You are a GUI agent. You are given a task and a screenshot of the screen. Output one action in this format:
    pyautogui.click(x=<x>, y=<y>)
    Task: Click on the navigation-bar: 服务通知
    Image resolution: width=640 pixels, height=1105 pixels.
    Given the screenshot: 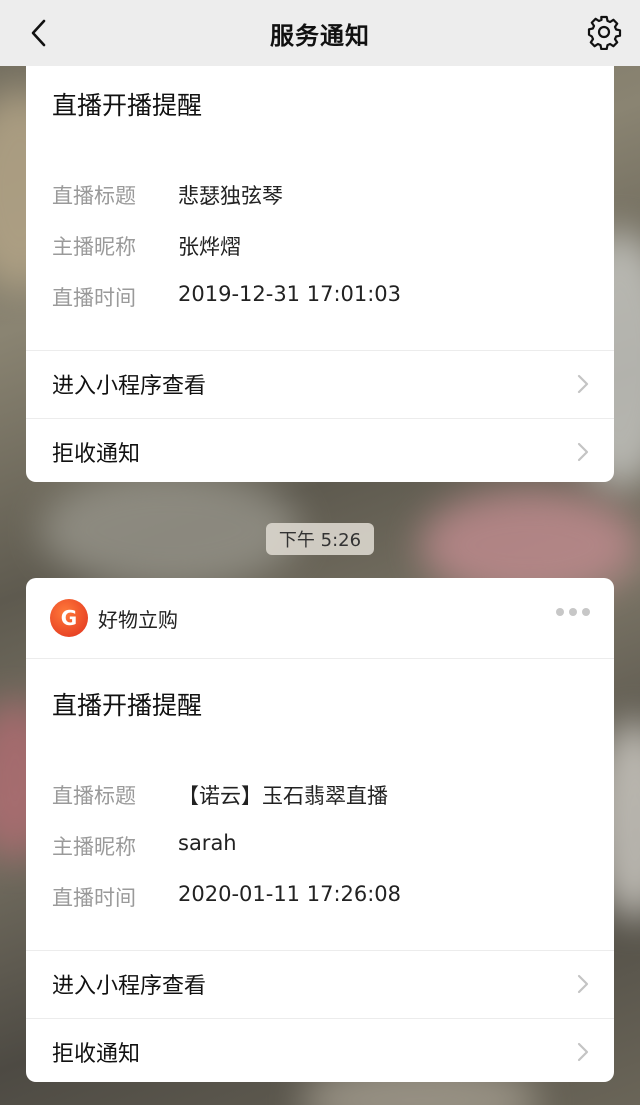 What is the action you would take?
    pyautogui.click(x=320, y=33)
    